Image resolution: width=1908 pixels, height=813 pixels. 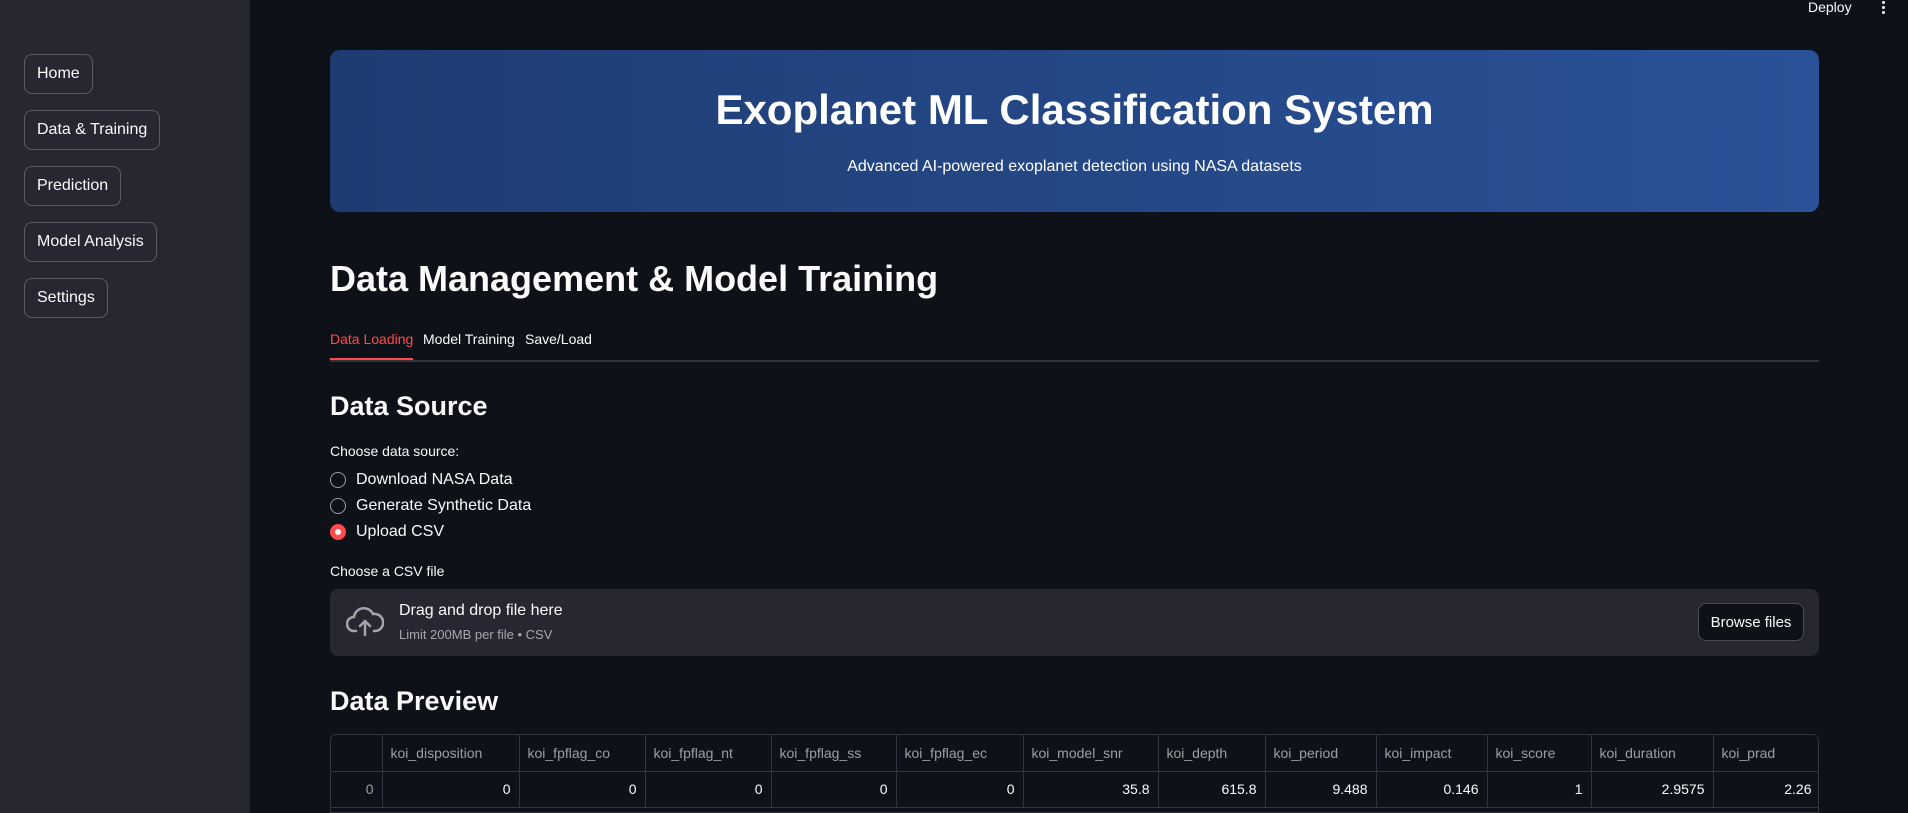 What do you see at coordinates (1321, 789) in the screenshot?
I see `table-cell: 9.488` at bounding box center [1321, 789].